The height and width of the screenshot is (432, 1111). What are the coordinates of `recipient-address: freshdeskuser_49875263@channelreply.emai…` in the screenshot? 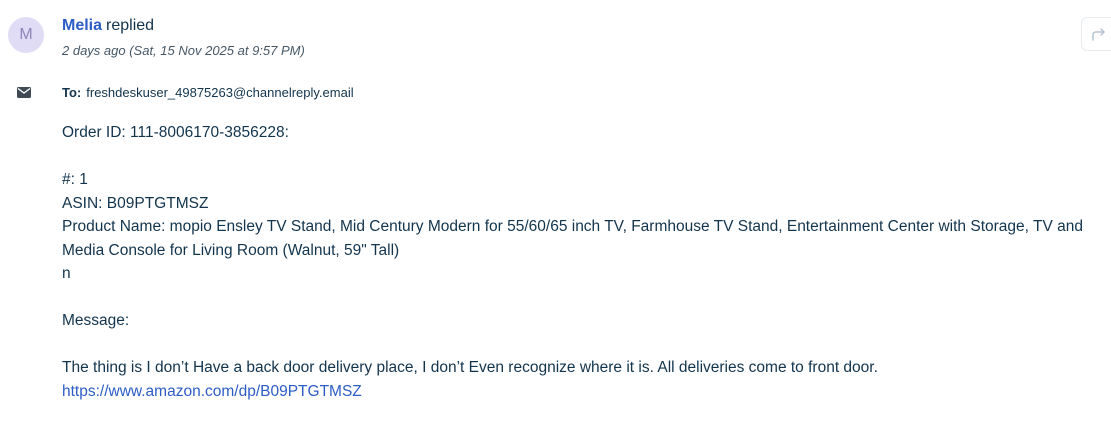 It's located at (220, 92).